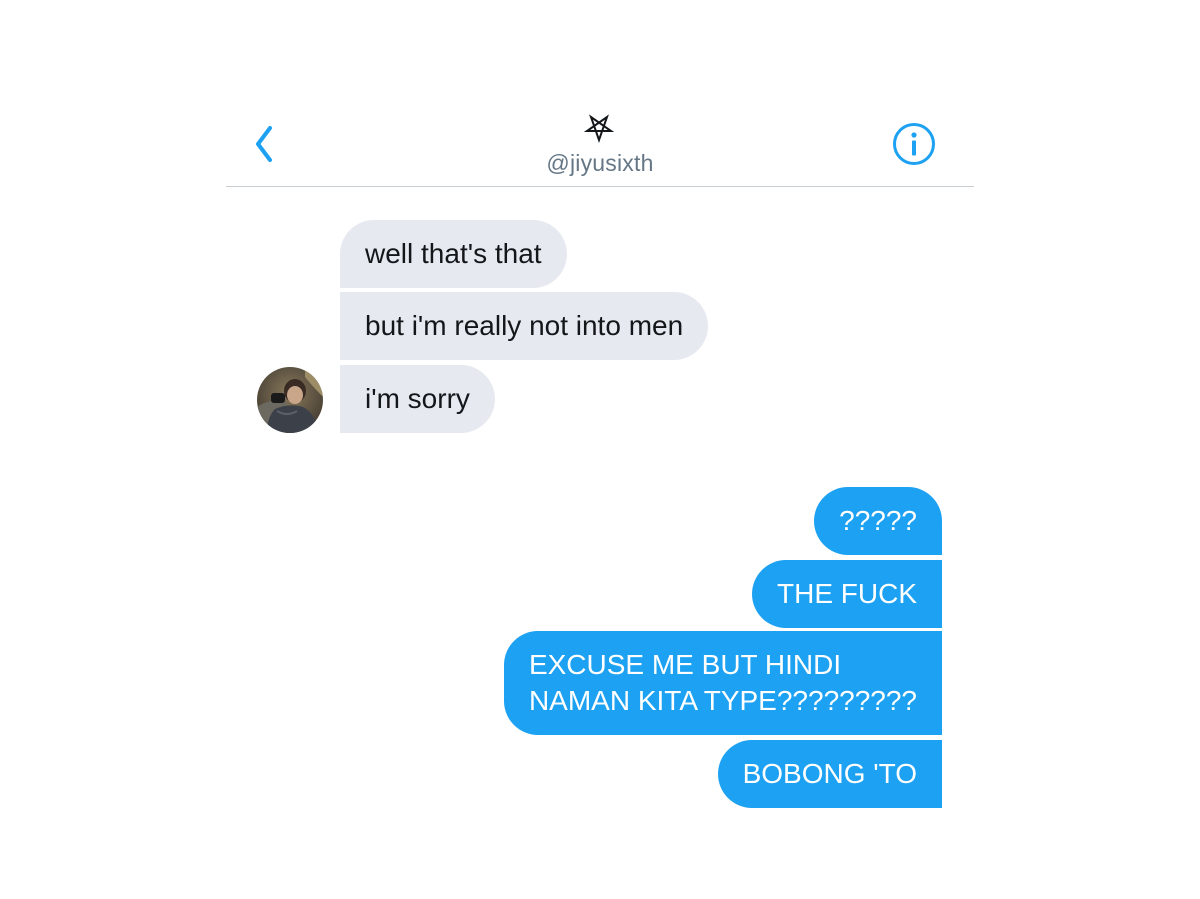 Image resolution: width=1200 pixels, height=899 pixels. Describe the element at coordinates (847, 594) in the screenshot. I see `outgoing-message: THE FUCK` at that location.